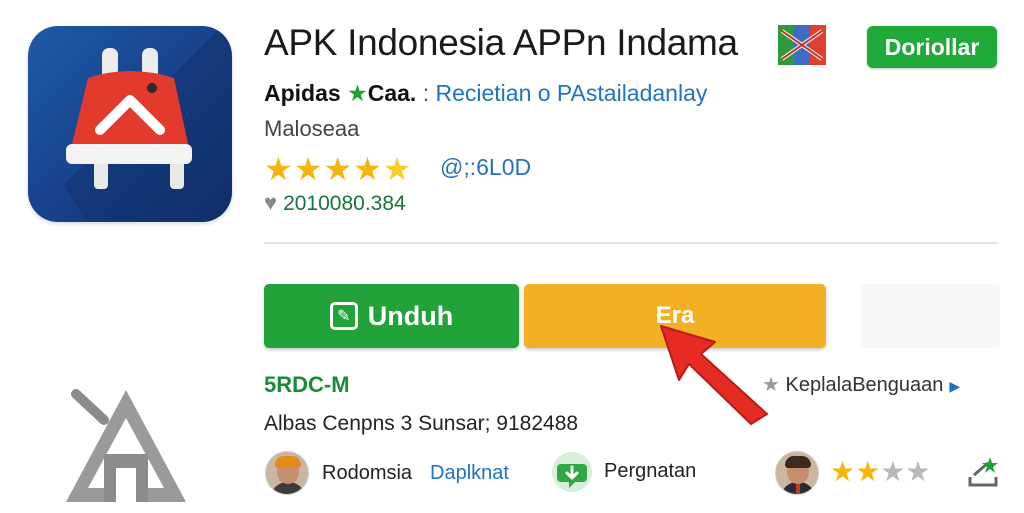  I want to click on rating-count: @;:6L0D, so click(486, 167).